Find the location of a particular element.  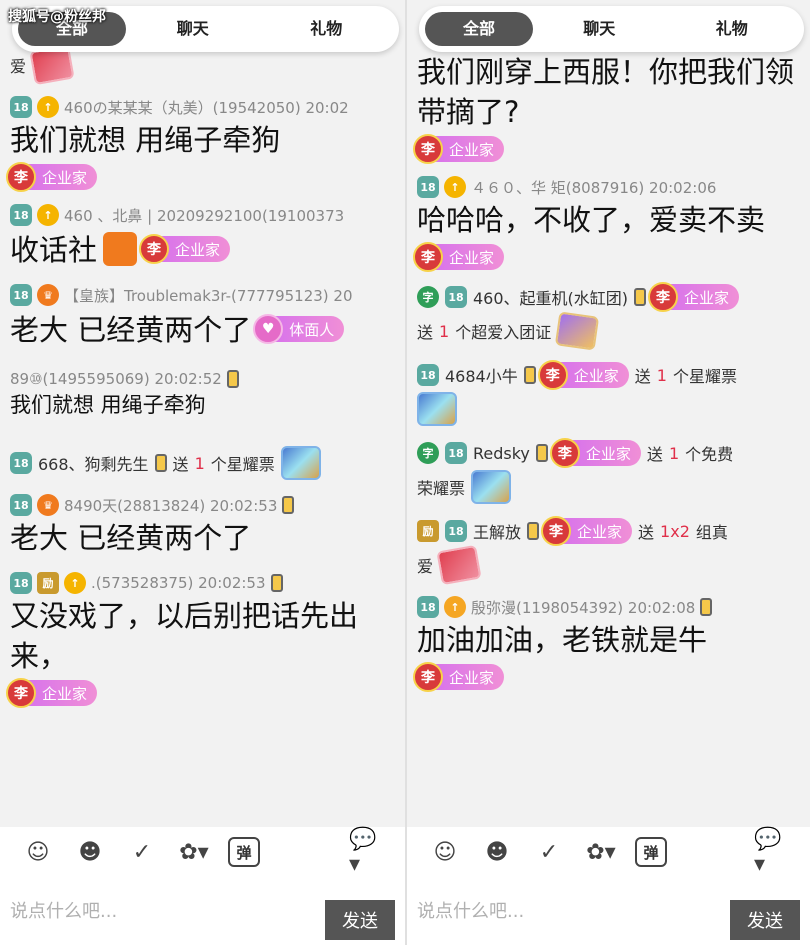

list-item: 18 ♛ 8490天(28813824) 20:02:53 老大 已经黄两个了 is located at coordinates (202, 526).